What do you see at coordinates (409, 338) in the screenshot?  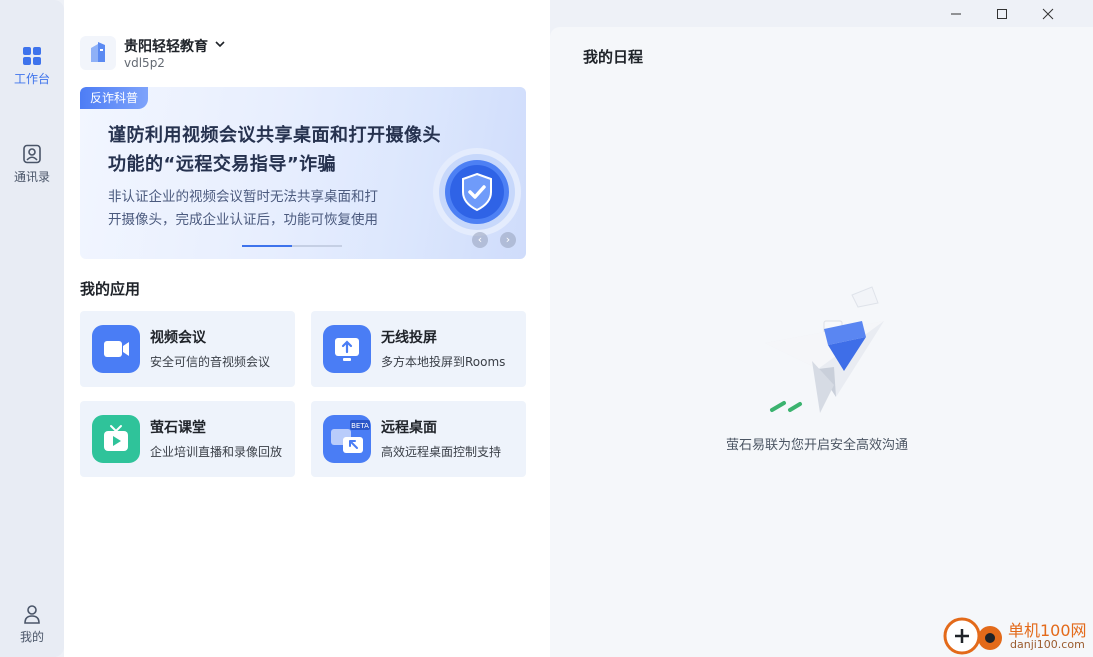 I see `app-name: 无线投屏` at bounding box center [409, 338].